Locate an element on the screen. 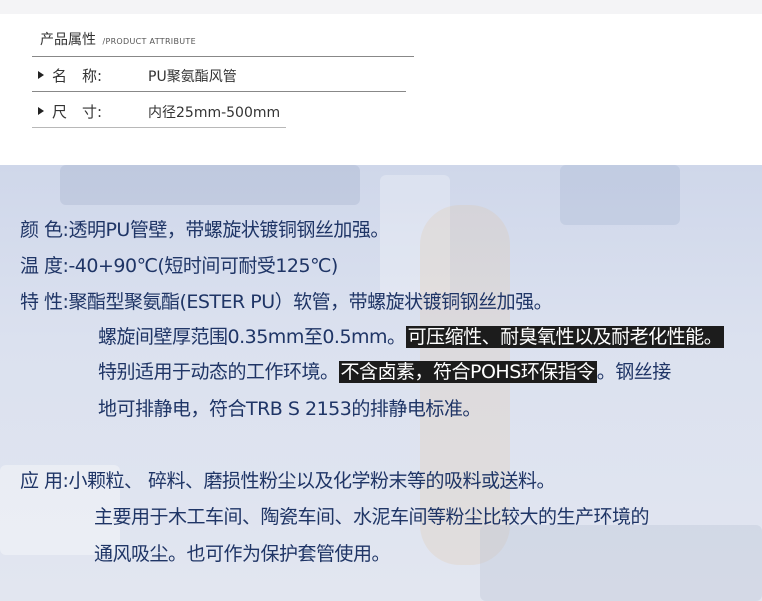 This screenshot has height=601, width=762. spec-highlight: 不含卤素，符合POHS环保指令 is located at coordinates (467, 372).